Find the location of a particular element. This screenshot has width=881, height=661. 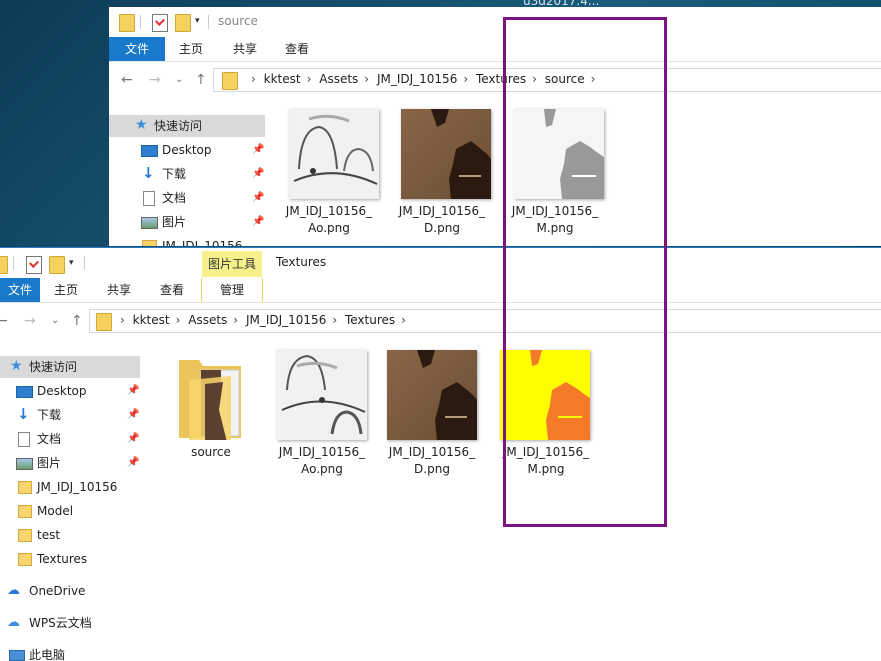

breadcrumb-source: source is located at coordinates (565, 79).